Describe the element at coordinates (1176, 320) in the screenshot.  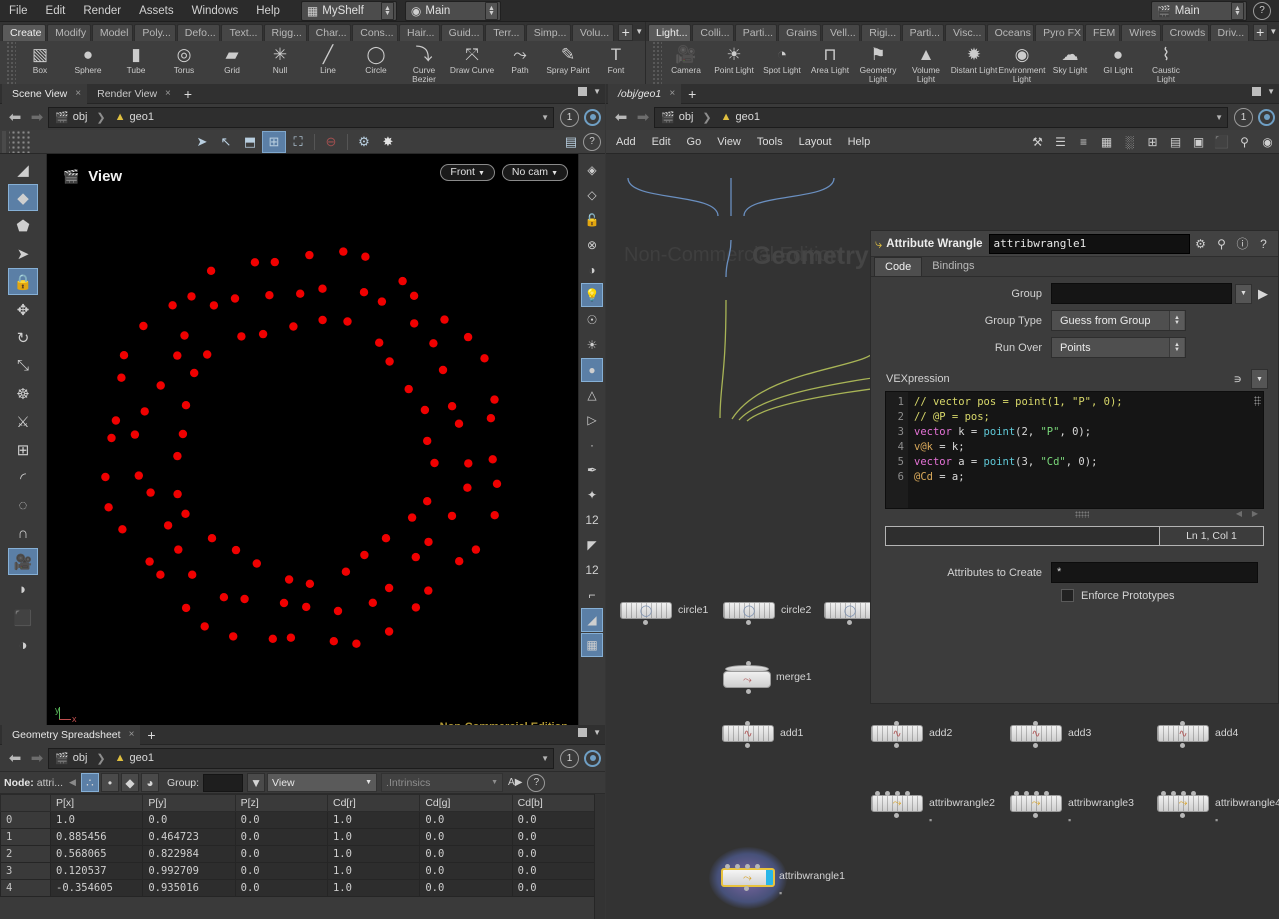
I see `group-type-spinner: ▲ ▼` at that location.